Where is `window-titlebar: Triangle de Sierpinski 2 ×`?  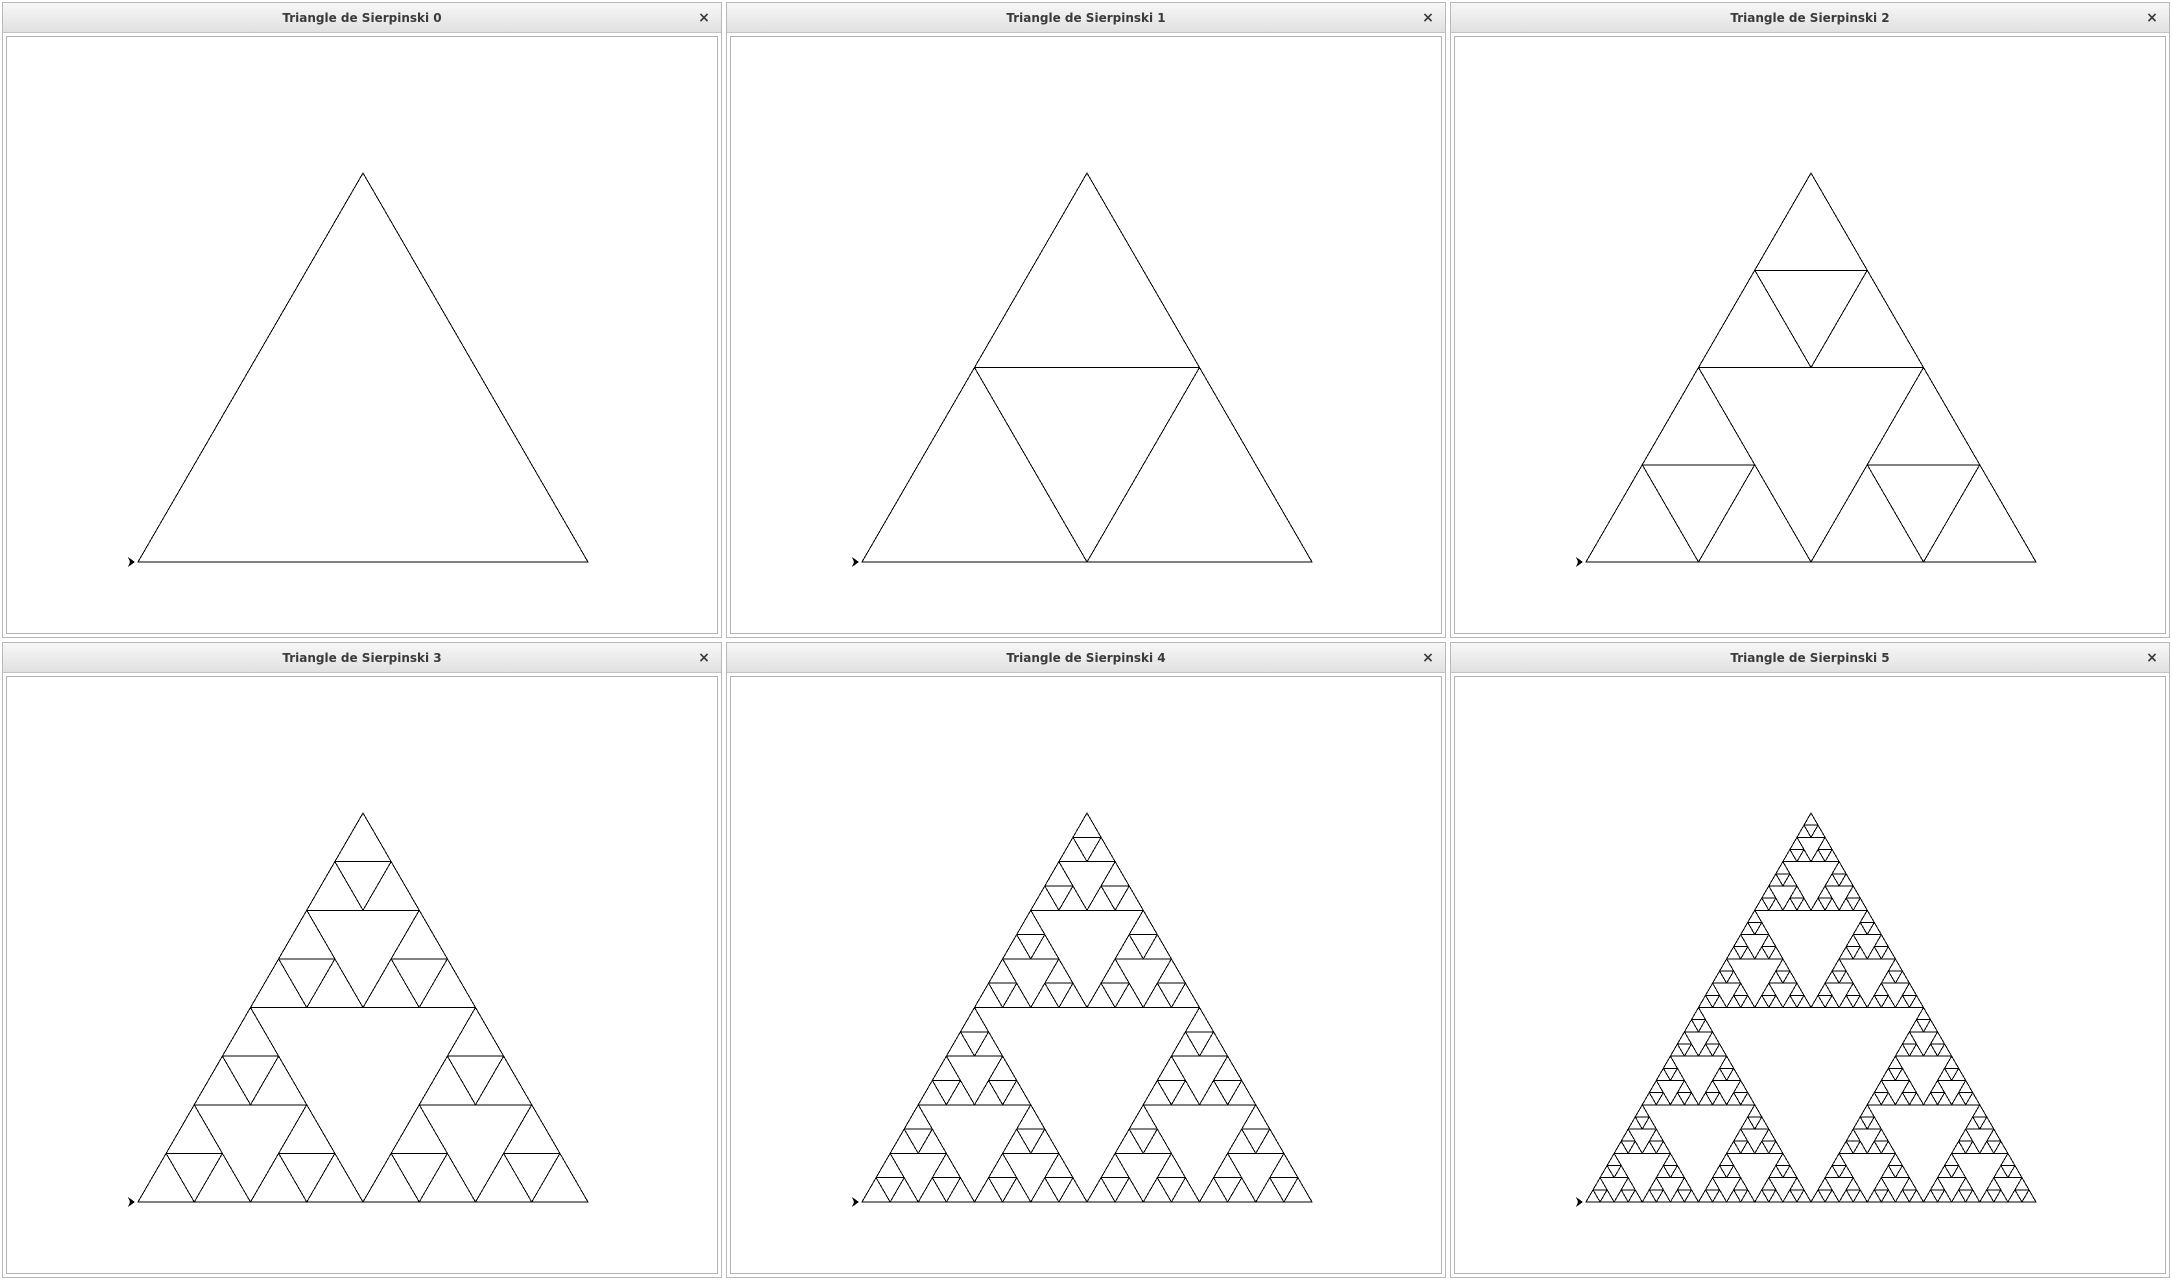 window-titlebar: Triangle de Sierpinski 2 × is located at coordinates (1810, 18).